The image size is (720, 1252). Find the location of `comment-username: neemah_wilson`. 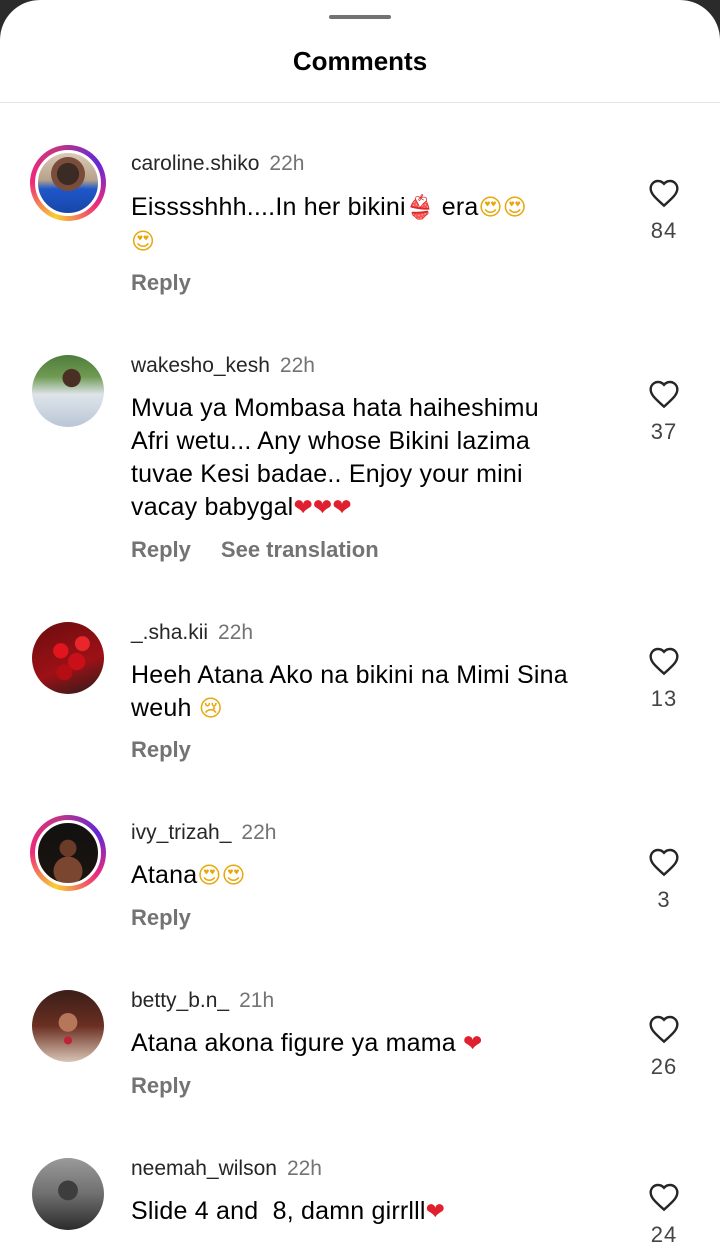

comment-username: neemah_wilson is located at coordinates (204, 1168).